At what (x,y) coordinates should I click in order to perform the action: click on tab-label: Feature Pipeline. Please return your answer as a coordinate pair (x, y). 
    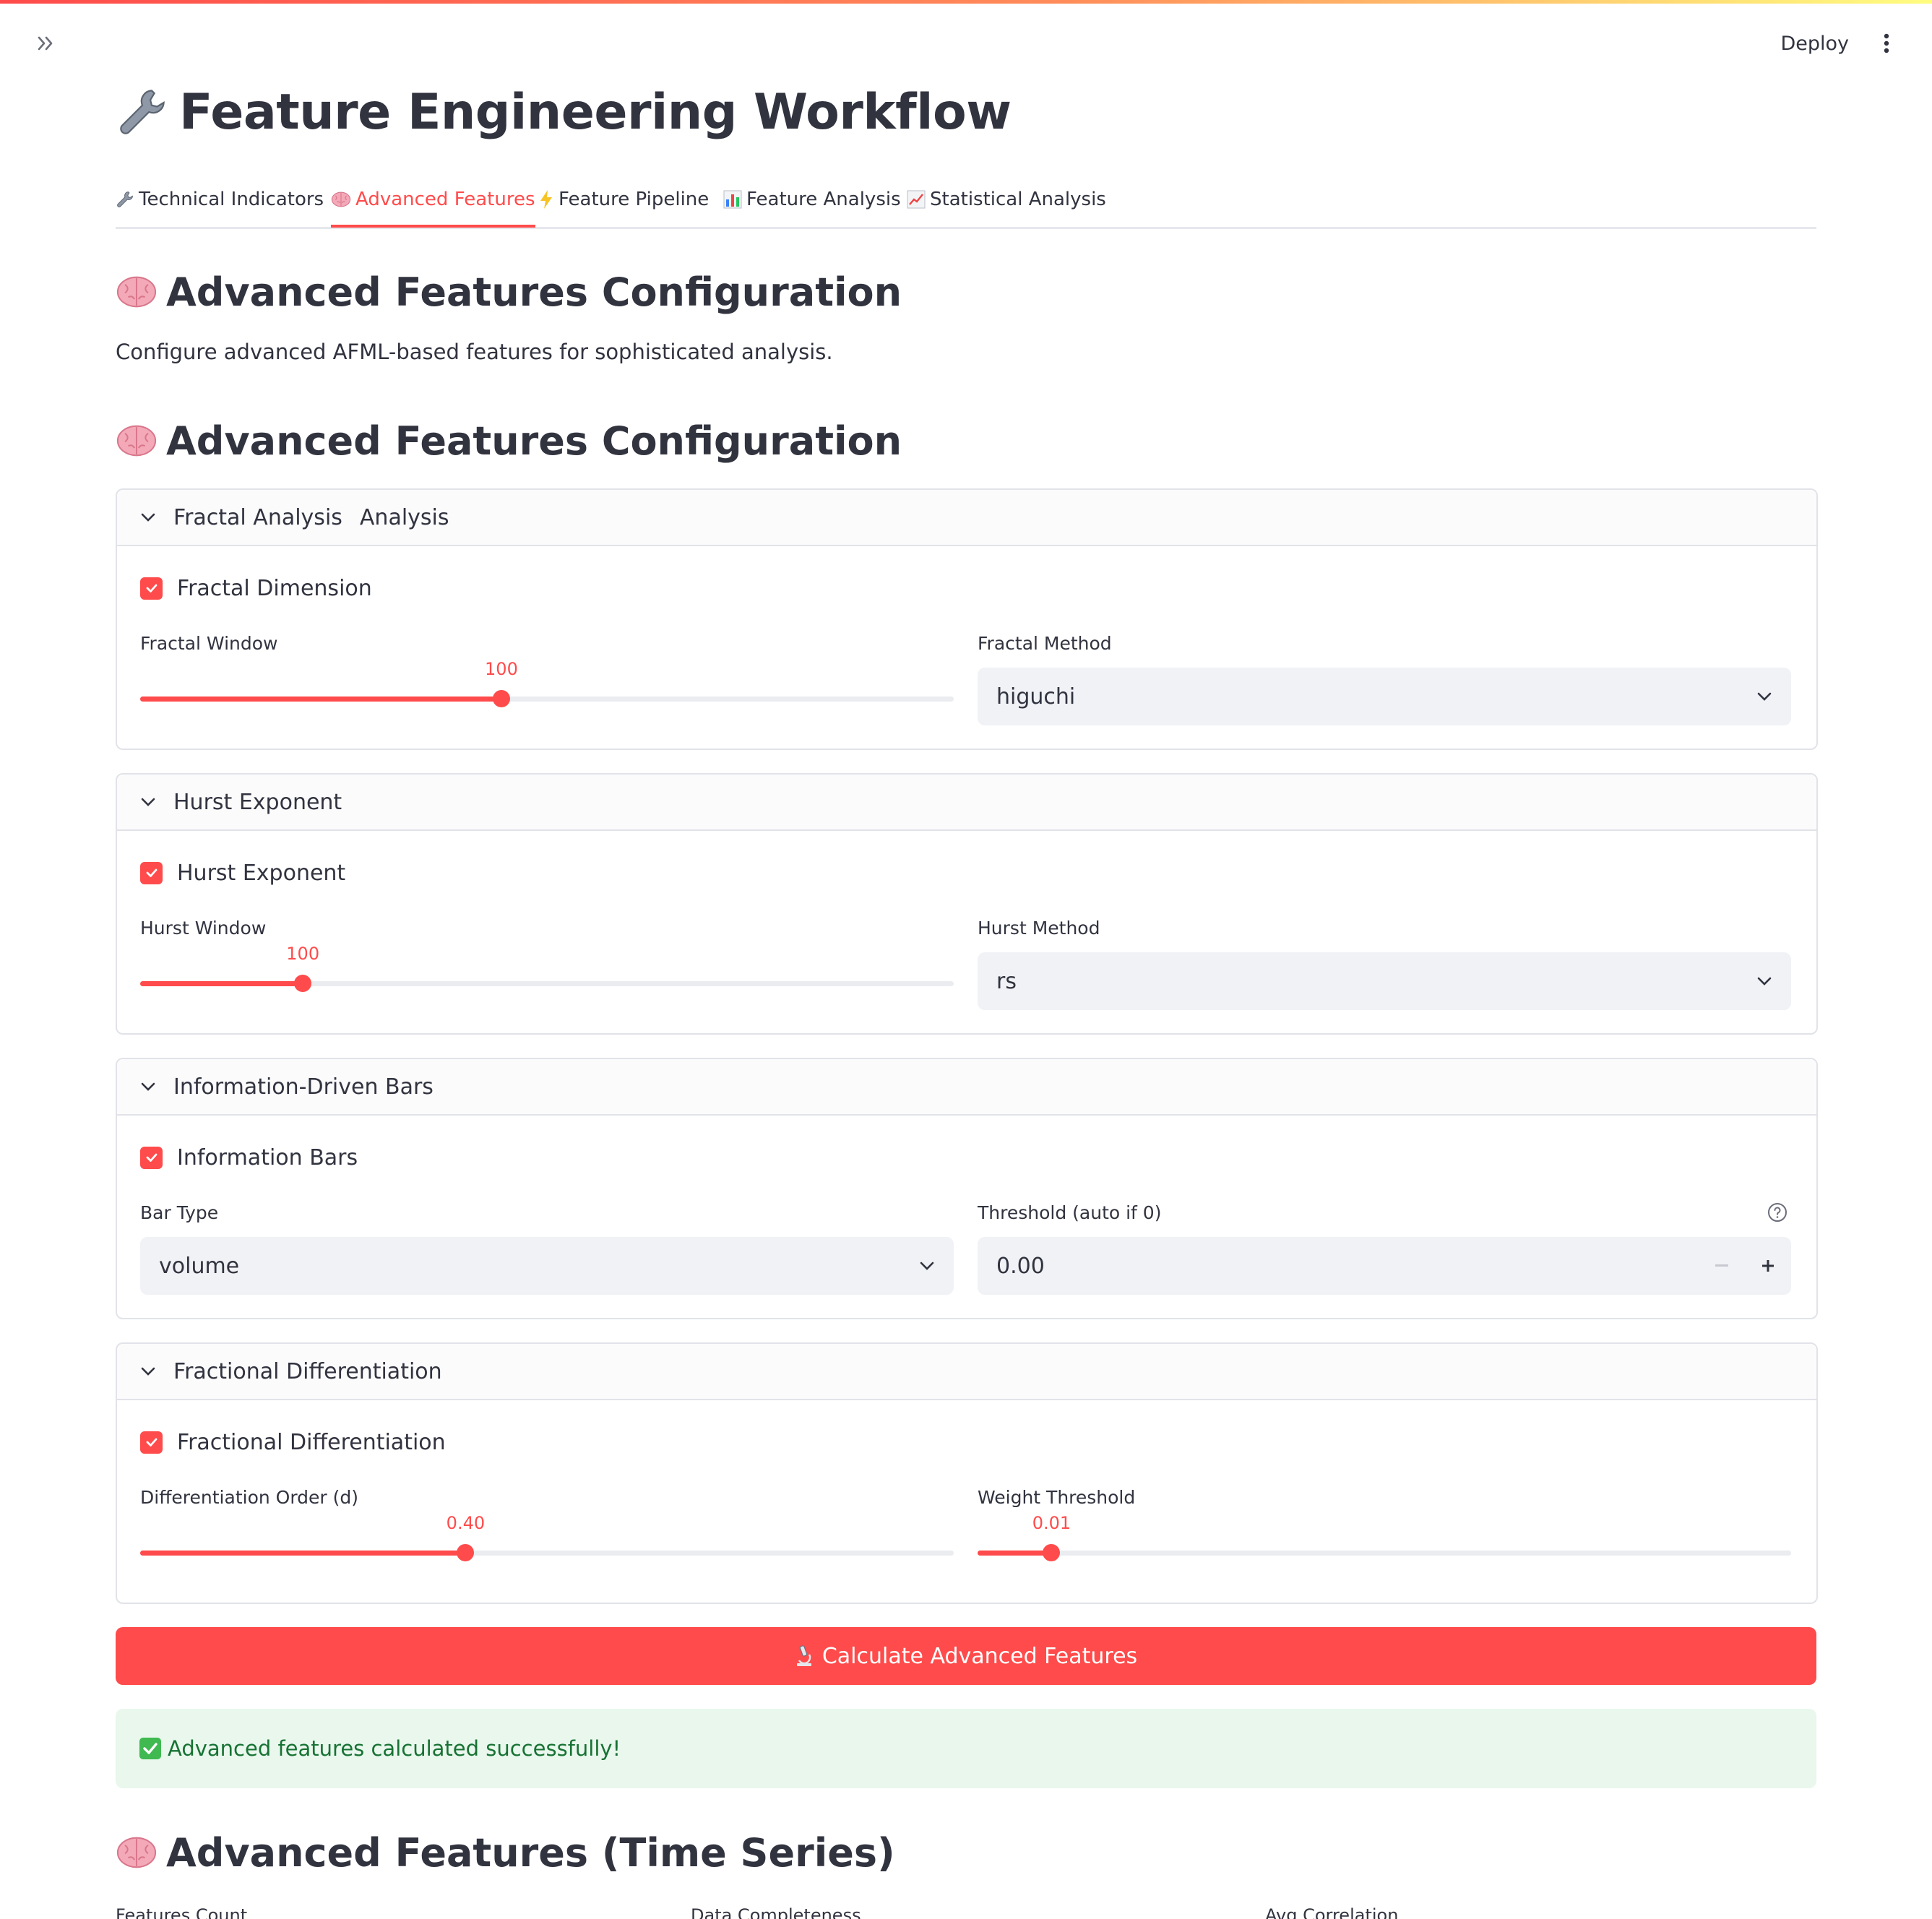
    Looking at the image, I should click on (634, 199).